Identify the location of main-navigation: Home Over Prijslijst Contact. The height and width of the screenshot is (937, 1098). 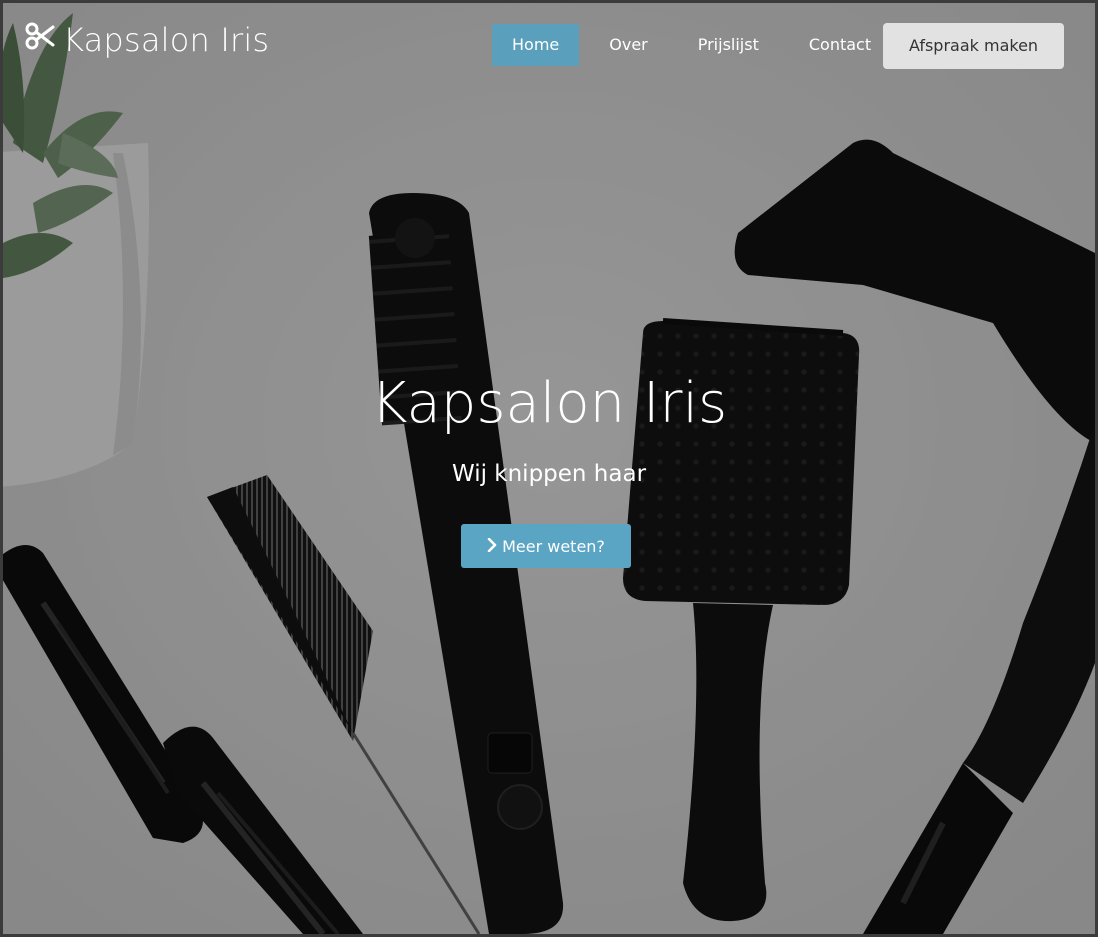
(691, 45).